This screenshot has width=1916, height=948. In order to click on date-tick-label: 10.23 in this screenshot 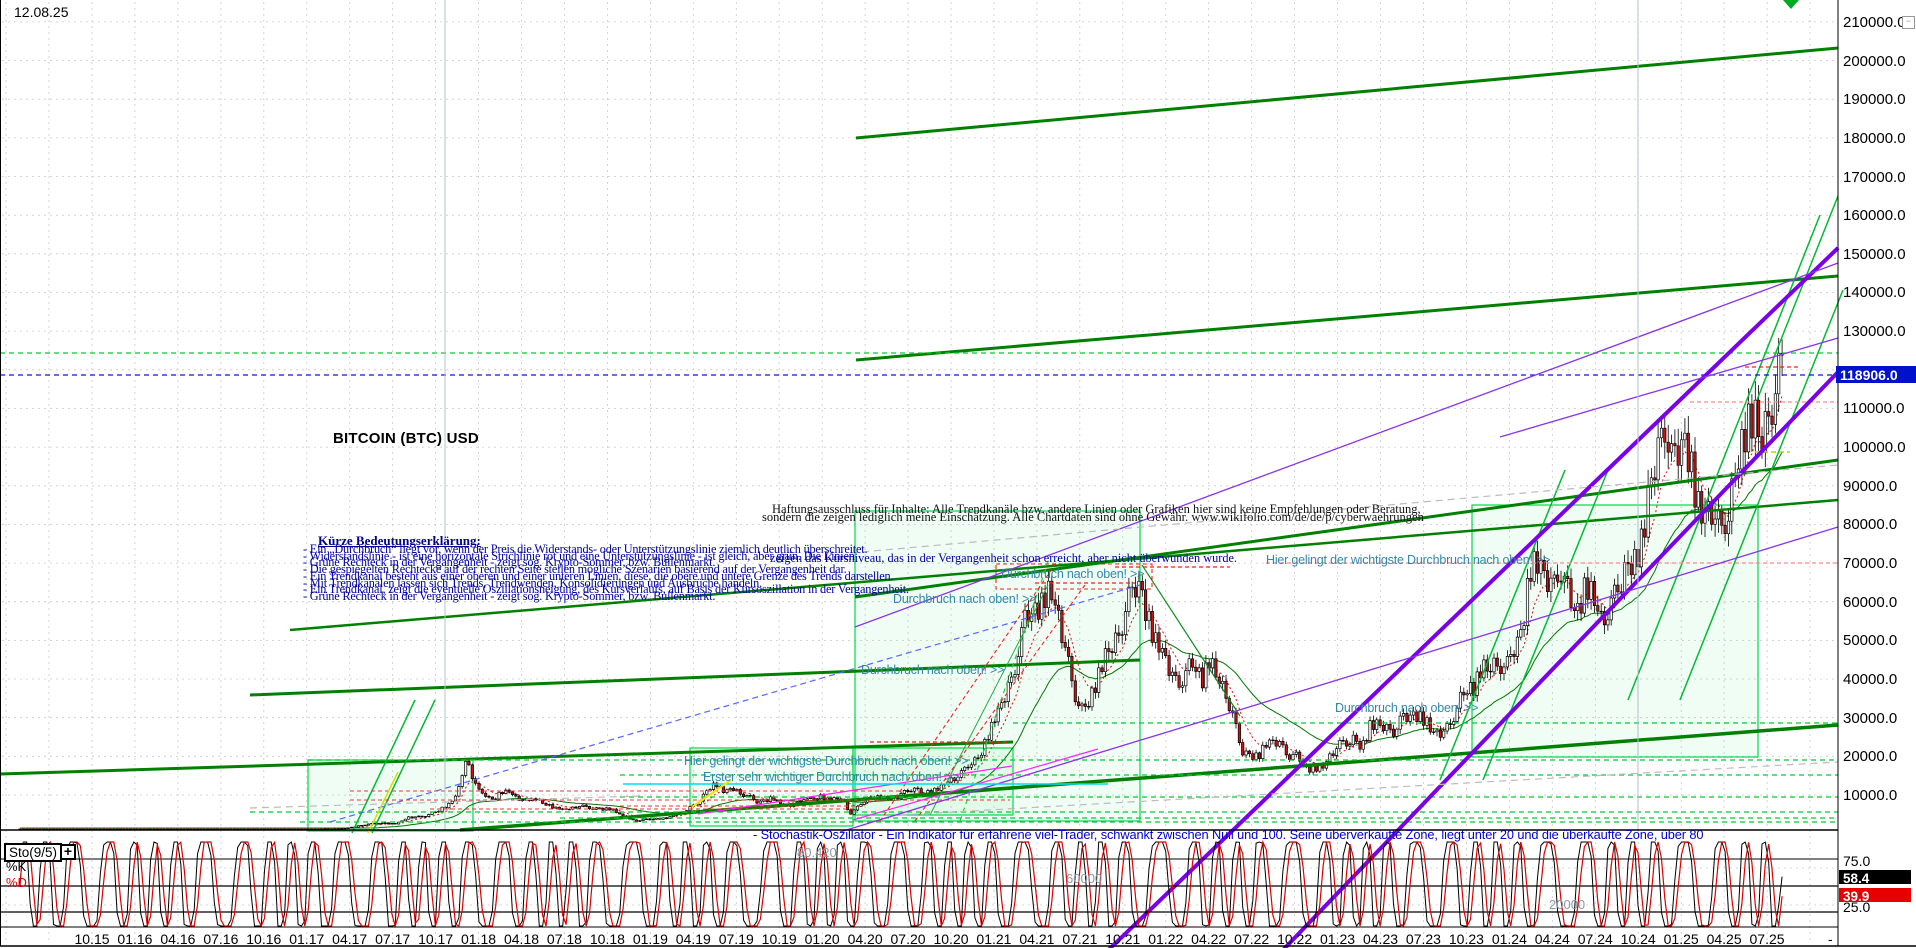, I will do `click(1466, 939)`.